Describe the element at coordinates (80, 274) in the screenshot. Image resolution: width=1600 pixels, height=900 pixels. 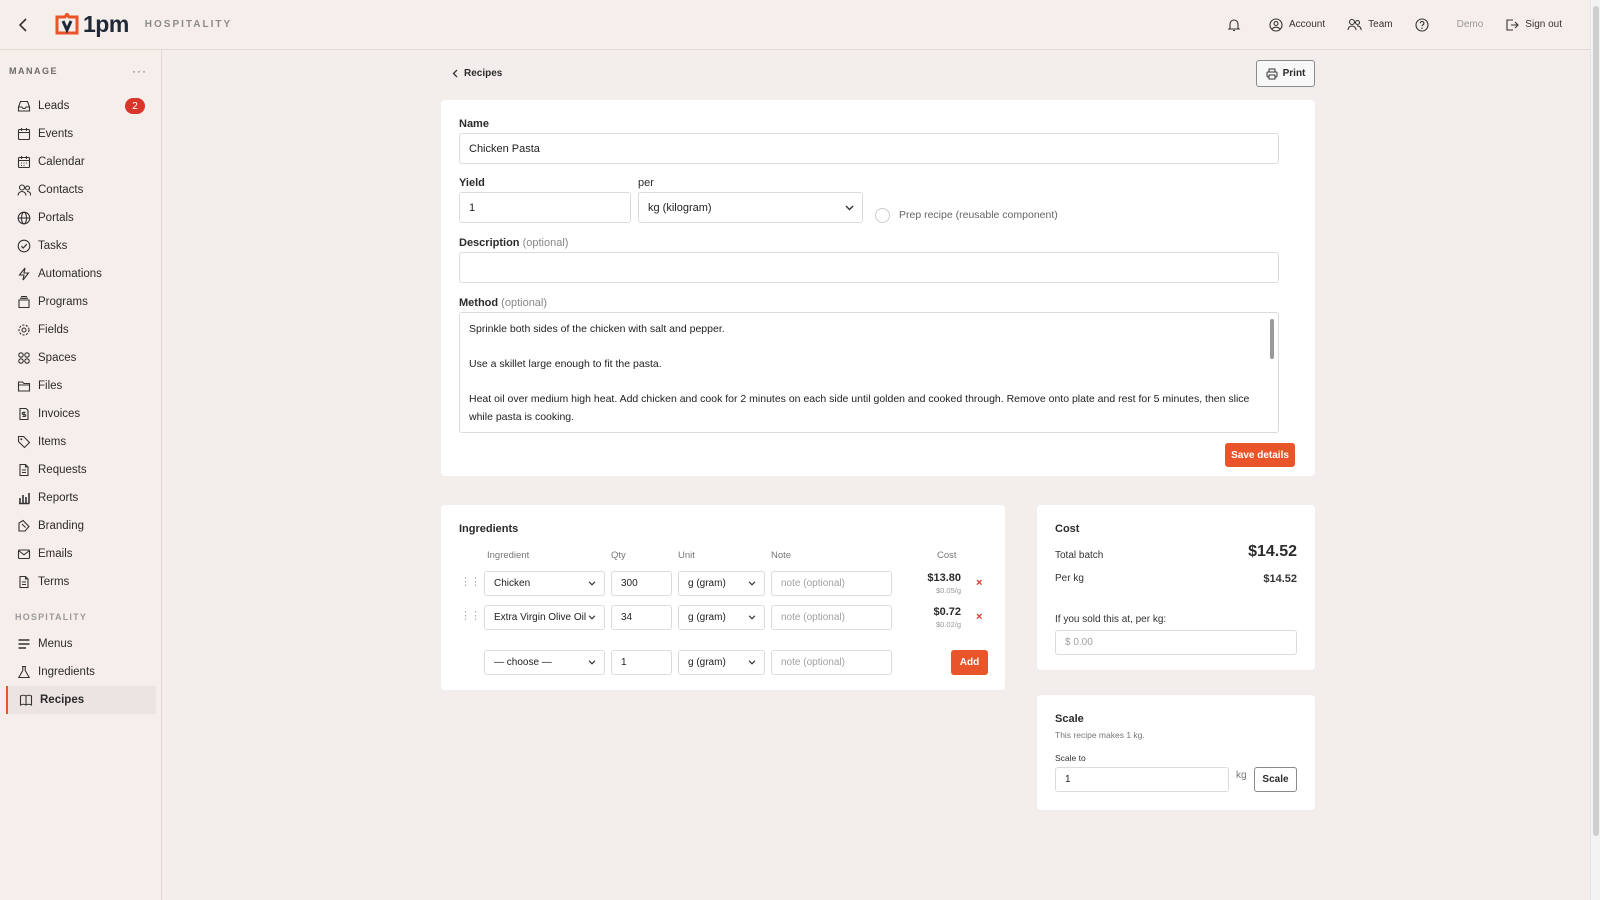
I see `sidebar-item-automations: Automations` at that location.